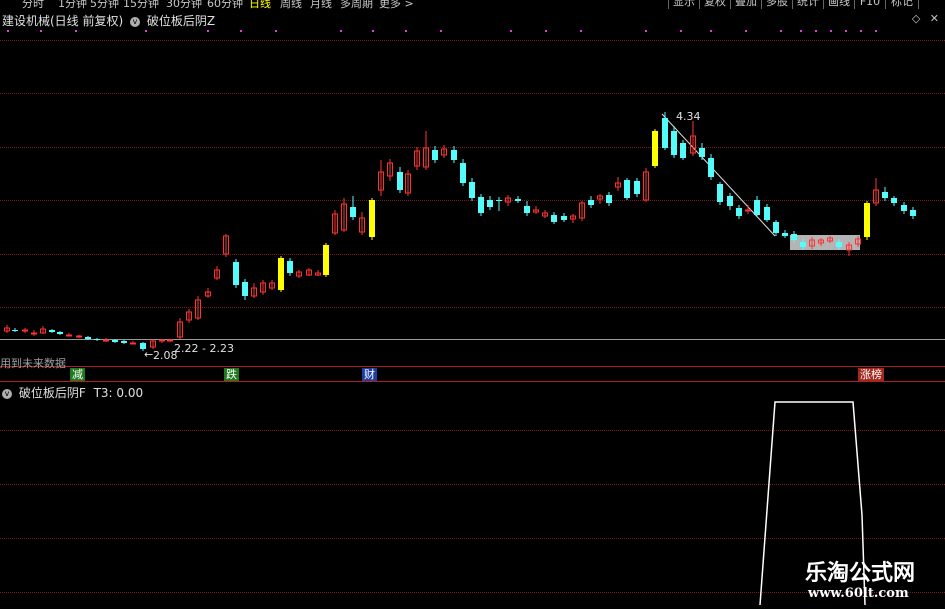  What do you see at coordinates (77, 374) in the screenshot?
I see `badge-reduce: 减` at bounding box center [77, 374].